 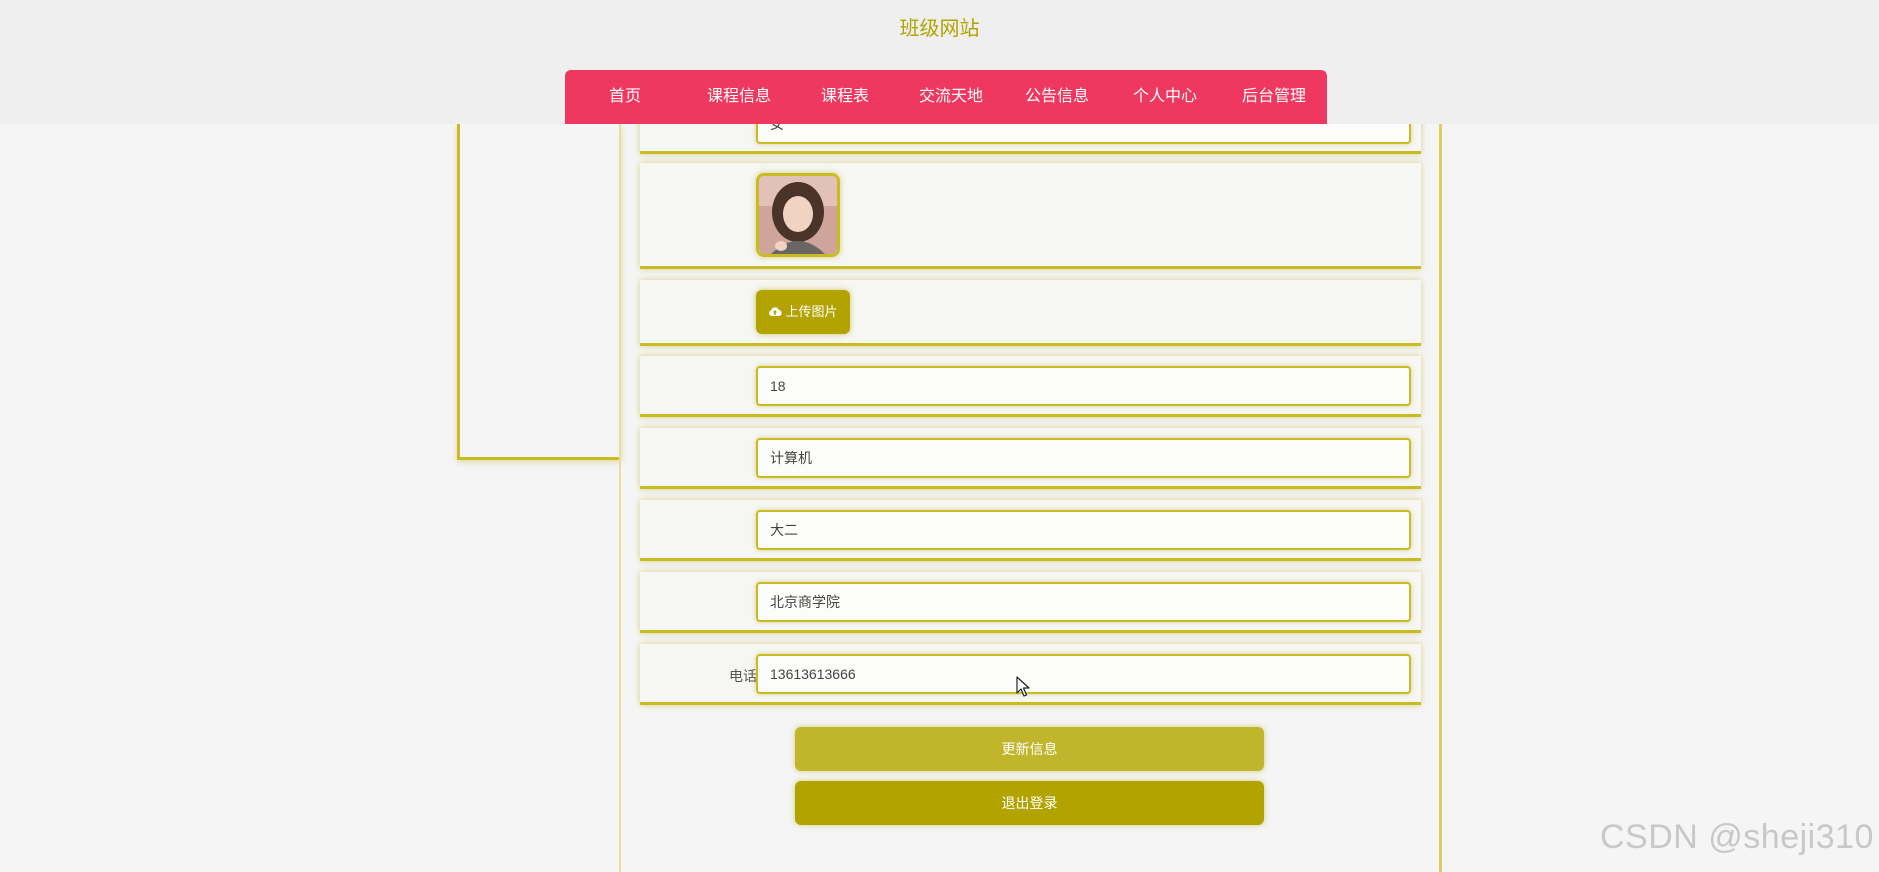 I want to click on nav-item-timetable: 课程表, so click(x=845, y=97).